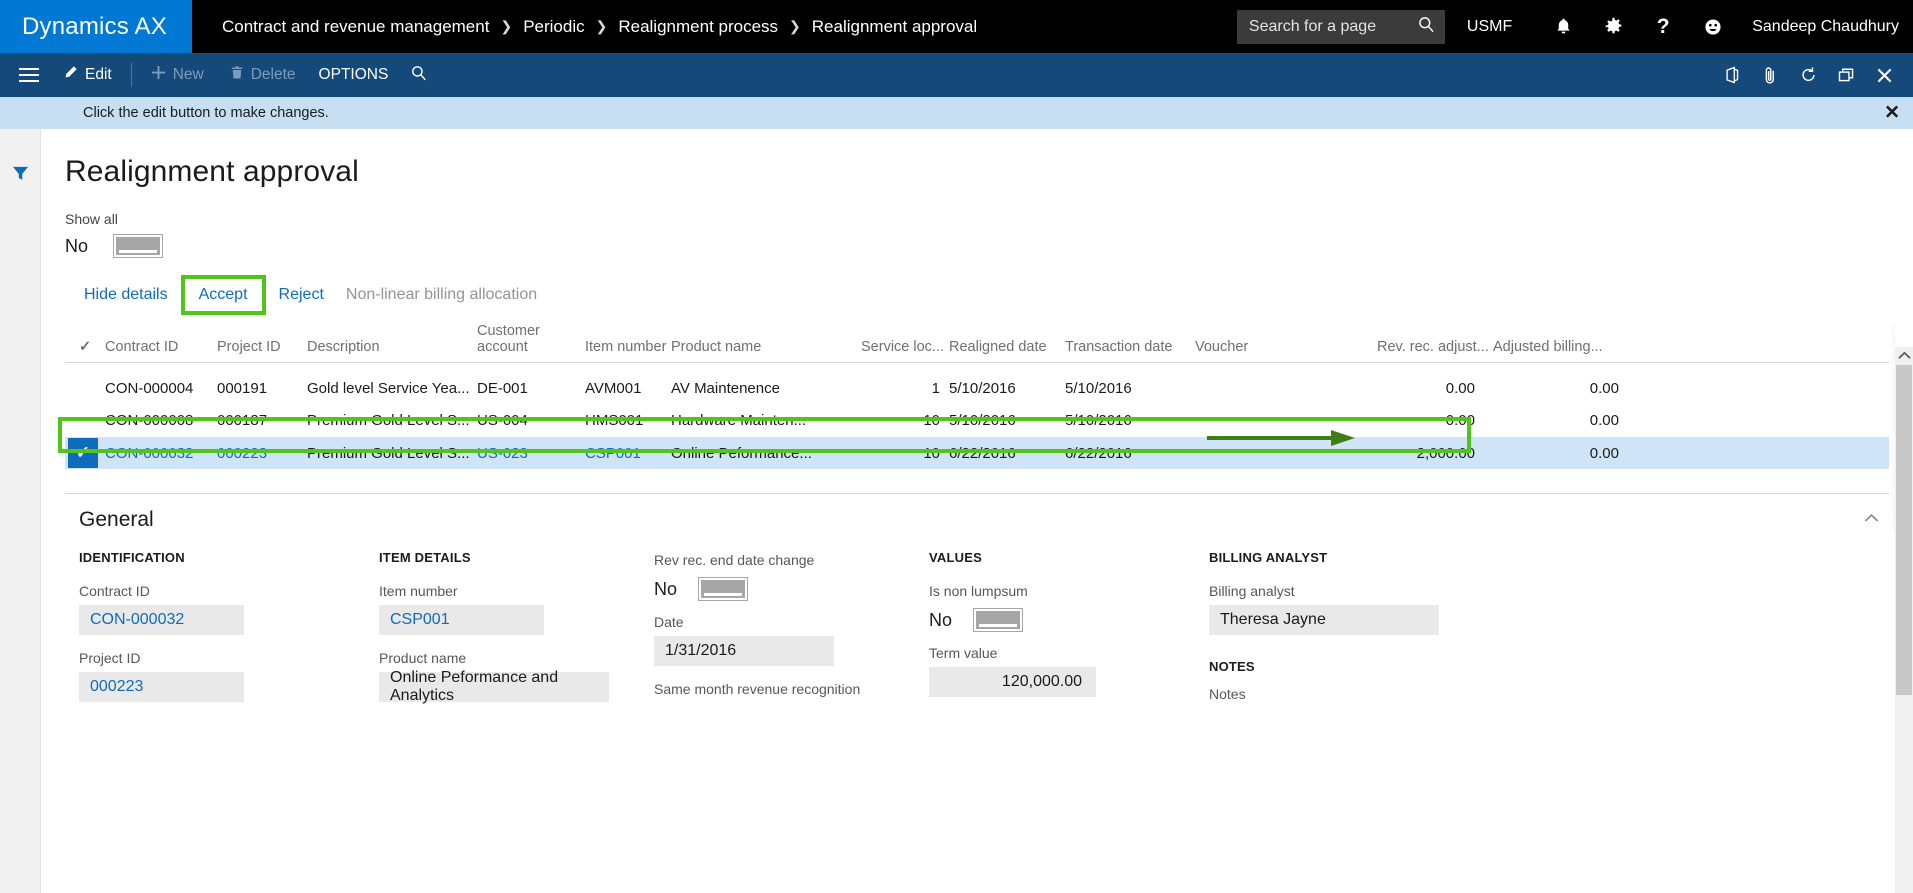 Image resolution: width=1913 pixels, height=893 pixels. What do you see at coordinates (502, 388) in the screenshot?
I see `cell-customer-account: DE-001` at bounding box center [502, 388].